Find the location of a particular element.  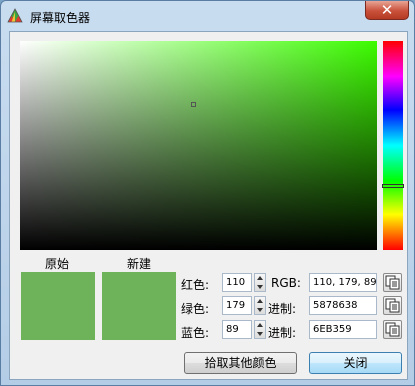

color-picker-icon is located at coordinates (15, 15).